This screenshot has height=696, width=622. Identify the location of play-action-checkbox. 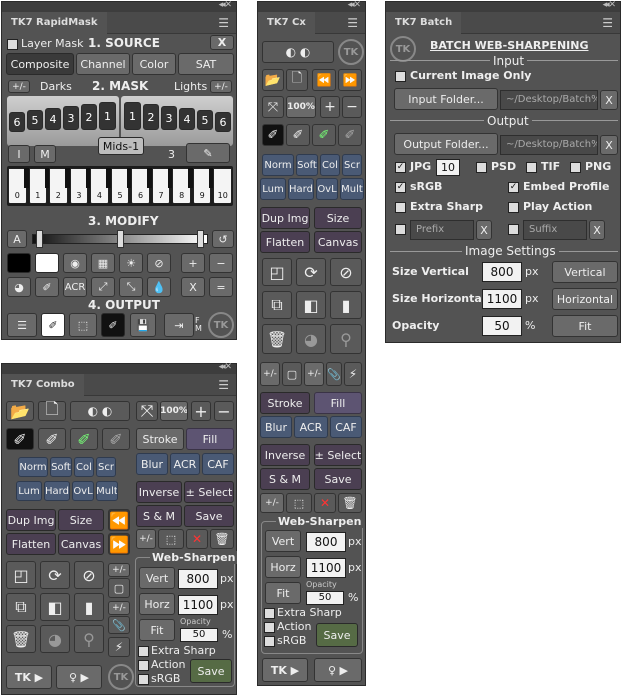
(513, 207).